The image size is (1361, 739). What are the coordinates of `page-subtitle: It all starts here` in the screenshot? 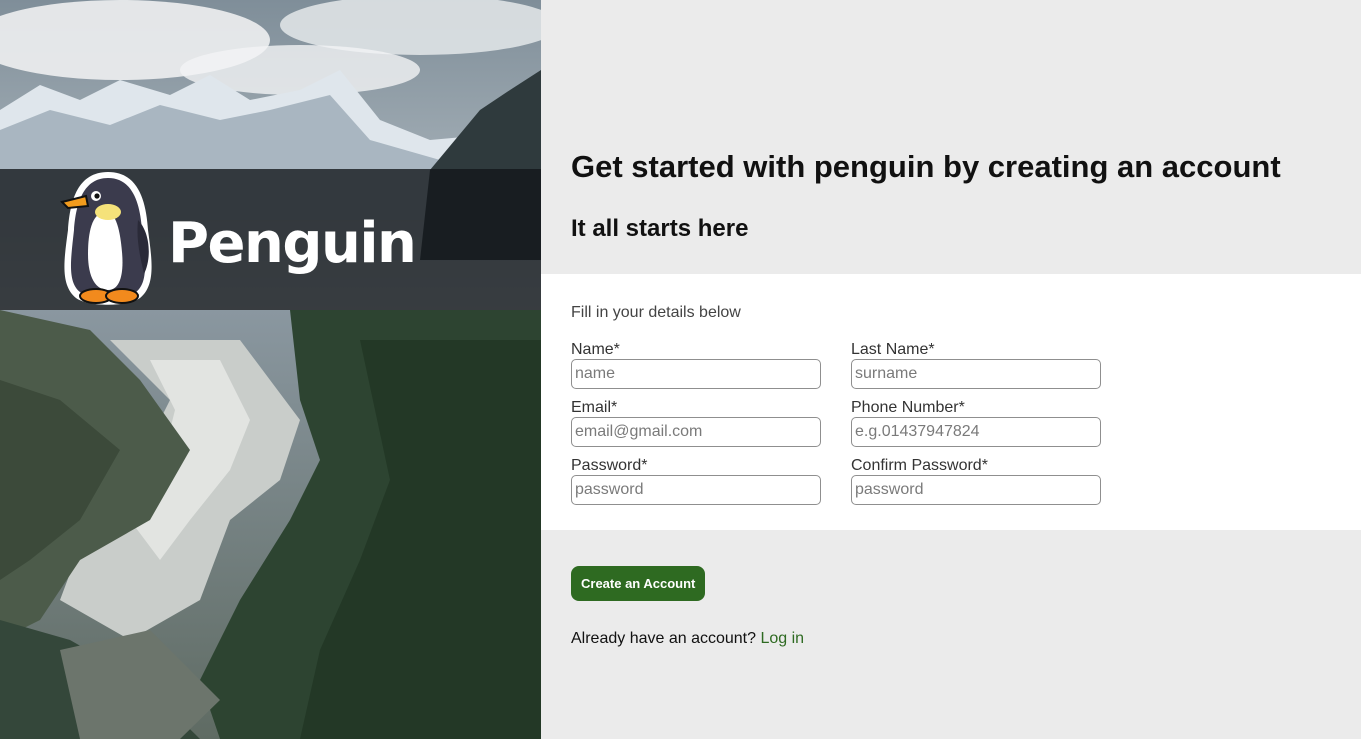 It's located at (660, 228).